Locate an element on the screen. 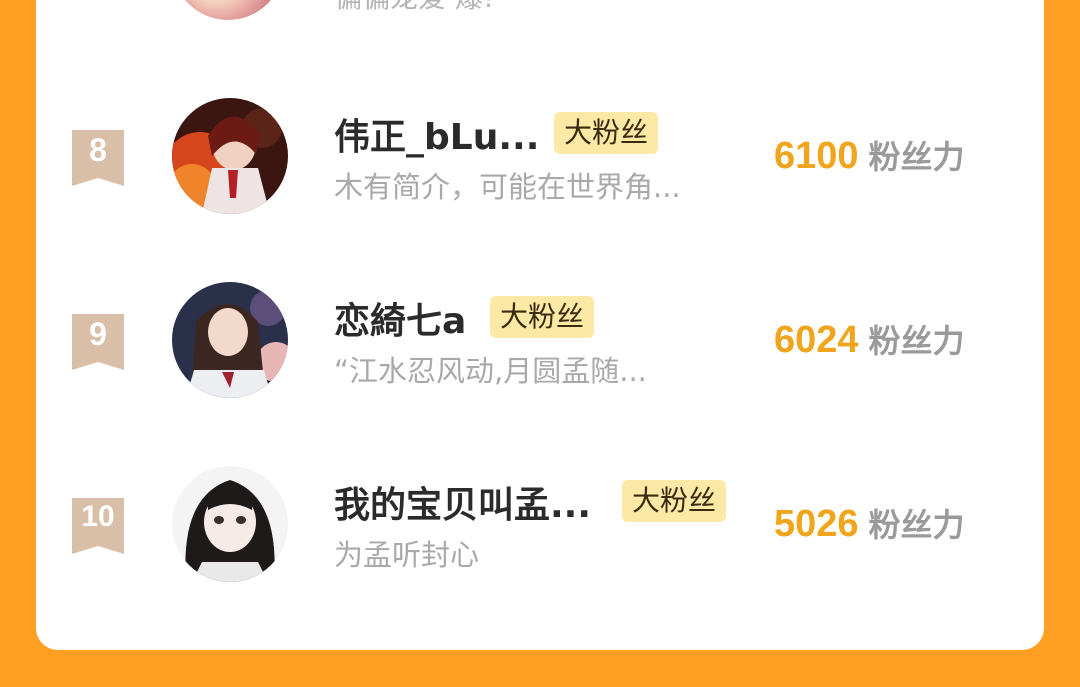 The width and height of the screenshot is (1080, 687). user-bio: 偏偏宠爱 爆! is located at coordinates (414, 8).